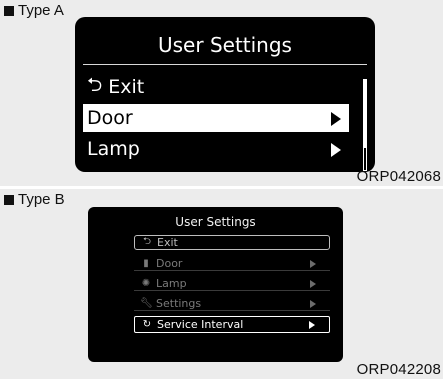  What do you see at coordinates (216, 87) in the screenshot?
I see `type-a-menu-item-exit: ⮌ Exit` at bounding box center [216, 87].